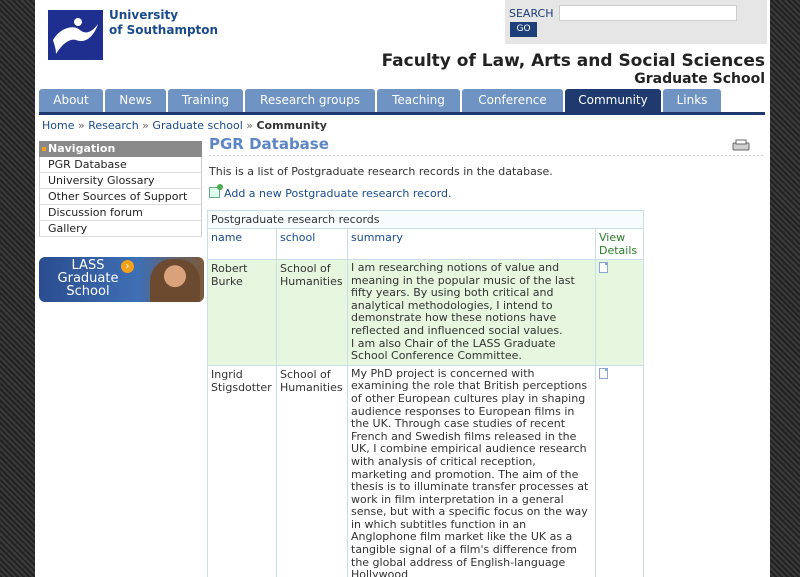 The height and width of the screenshot is (577, 800). What do you see at coordinates (120, 213) in the screenshot?
I see `nav-item-discussion-forum: Discussion forum` at bounding box center [120, 213].